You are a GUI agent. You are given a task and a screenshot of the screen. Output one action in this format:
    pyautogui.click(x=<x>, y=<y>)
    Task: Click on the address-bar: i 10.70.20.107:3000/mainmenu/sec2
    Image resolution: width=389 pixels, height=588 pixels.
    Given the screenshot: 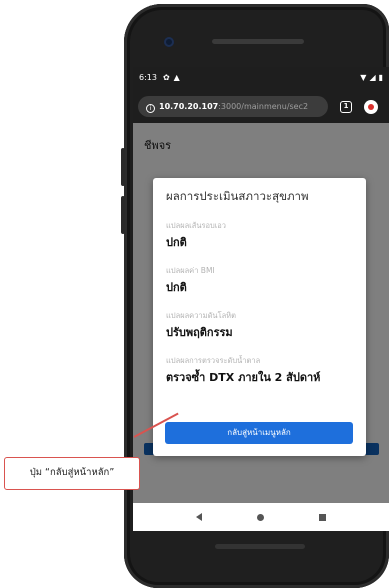 What is the action you would take?
    pyautogui.click(x=233, y=106)
    